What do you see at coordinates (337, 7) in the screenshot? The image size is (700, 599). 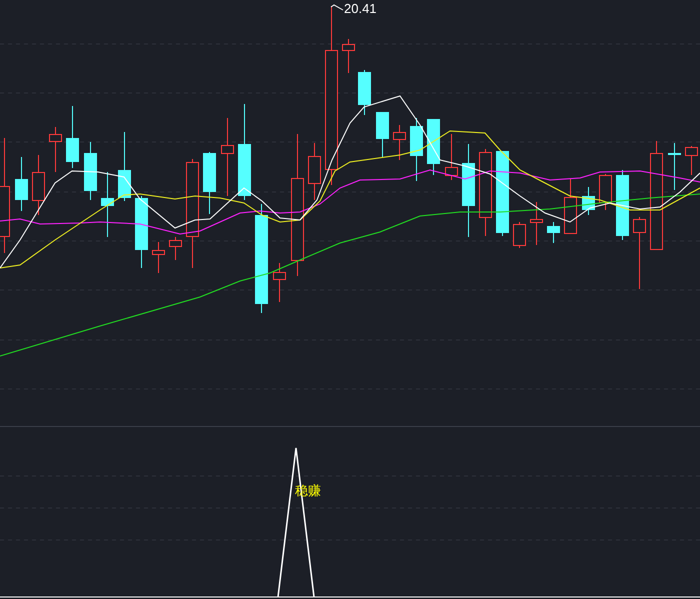 I see `leader-line` at bounding box center [337, 7].